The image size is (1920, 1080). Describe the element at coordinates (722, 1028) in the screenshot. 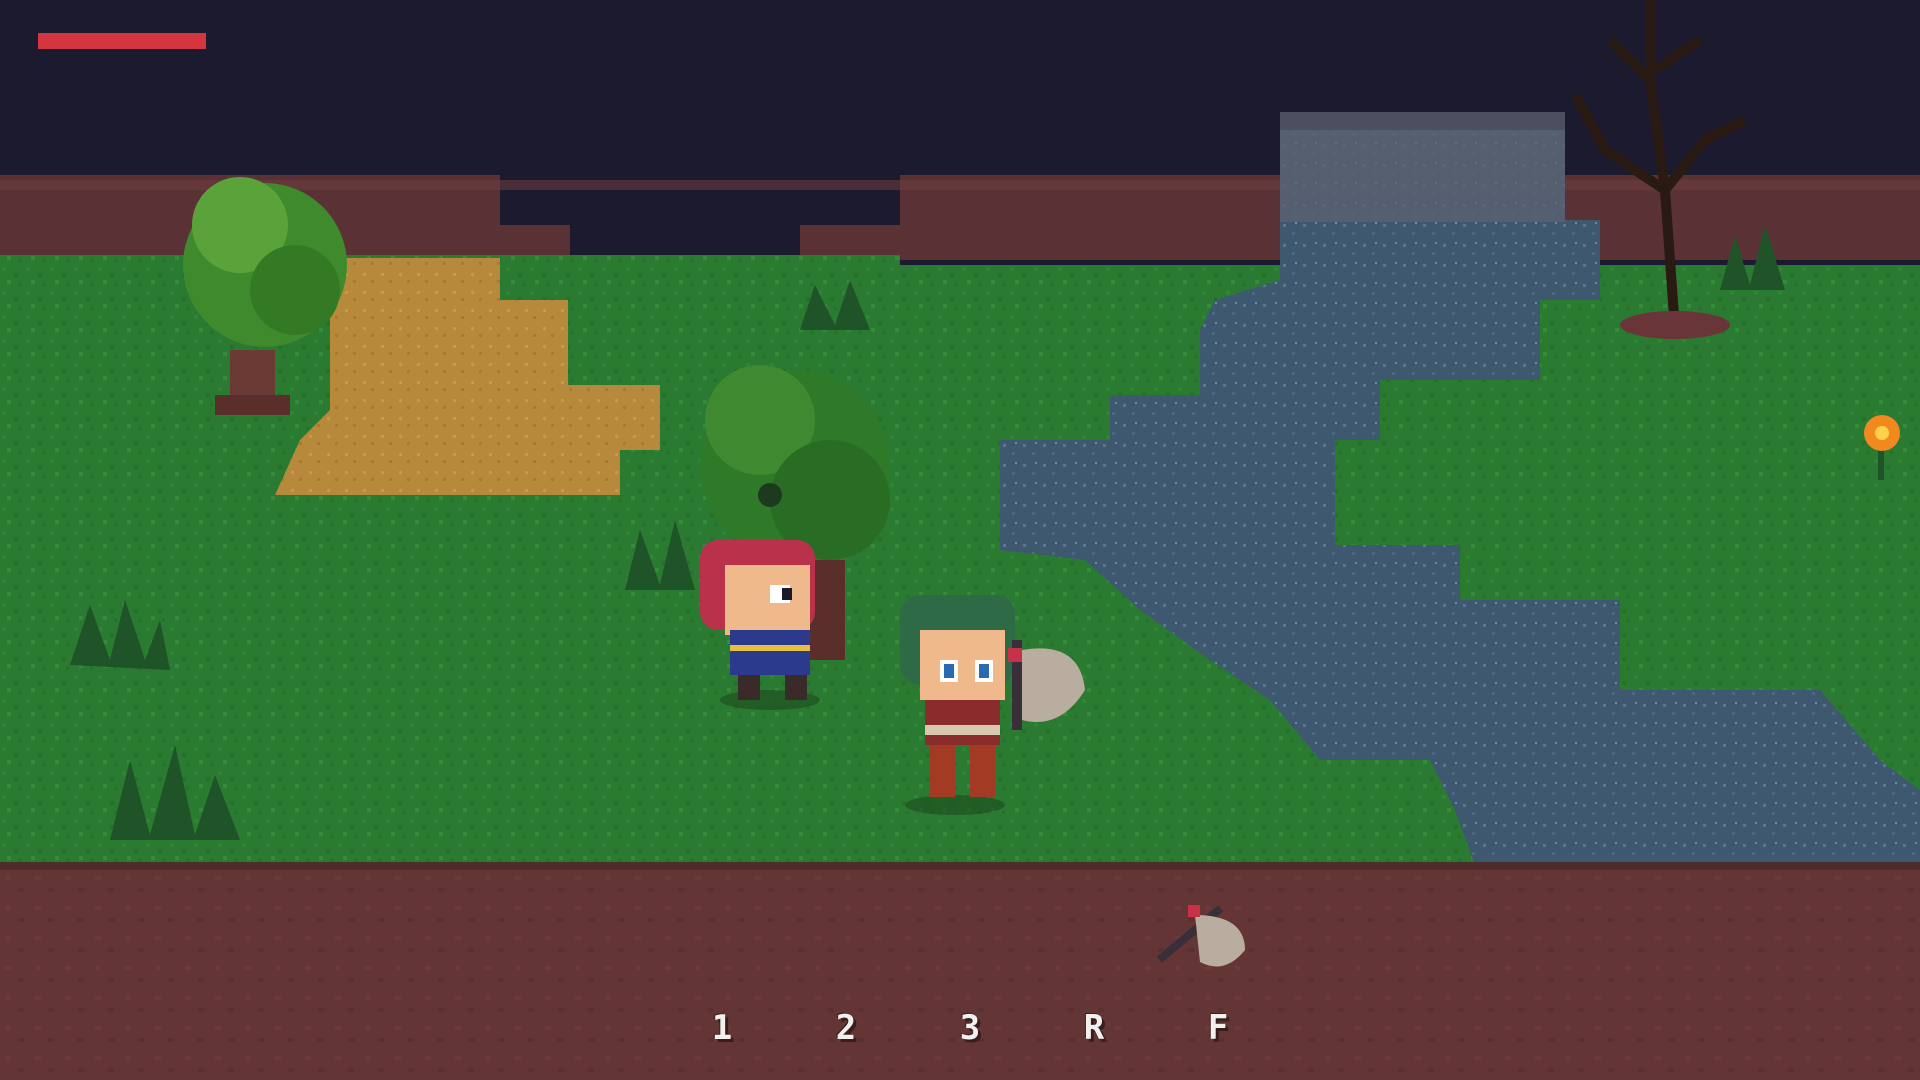

I see `hotkey-1: 1` at that location.